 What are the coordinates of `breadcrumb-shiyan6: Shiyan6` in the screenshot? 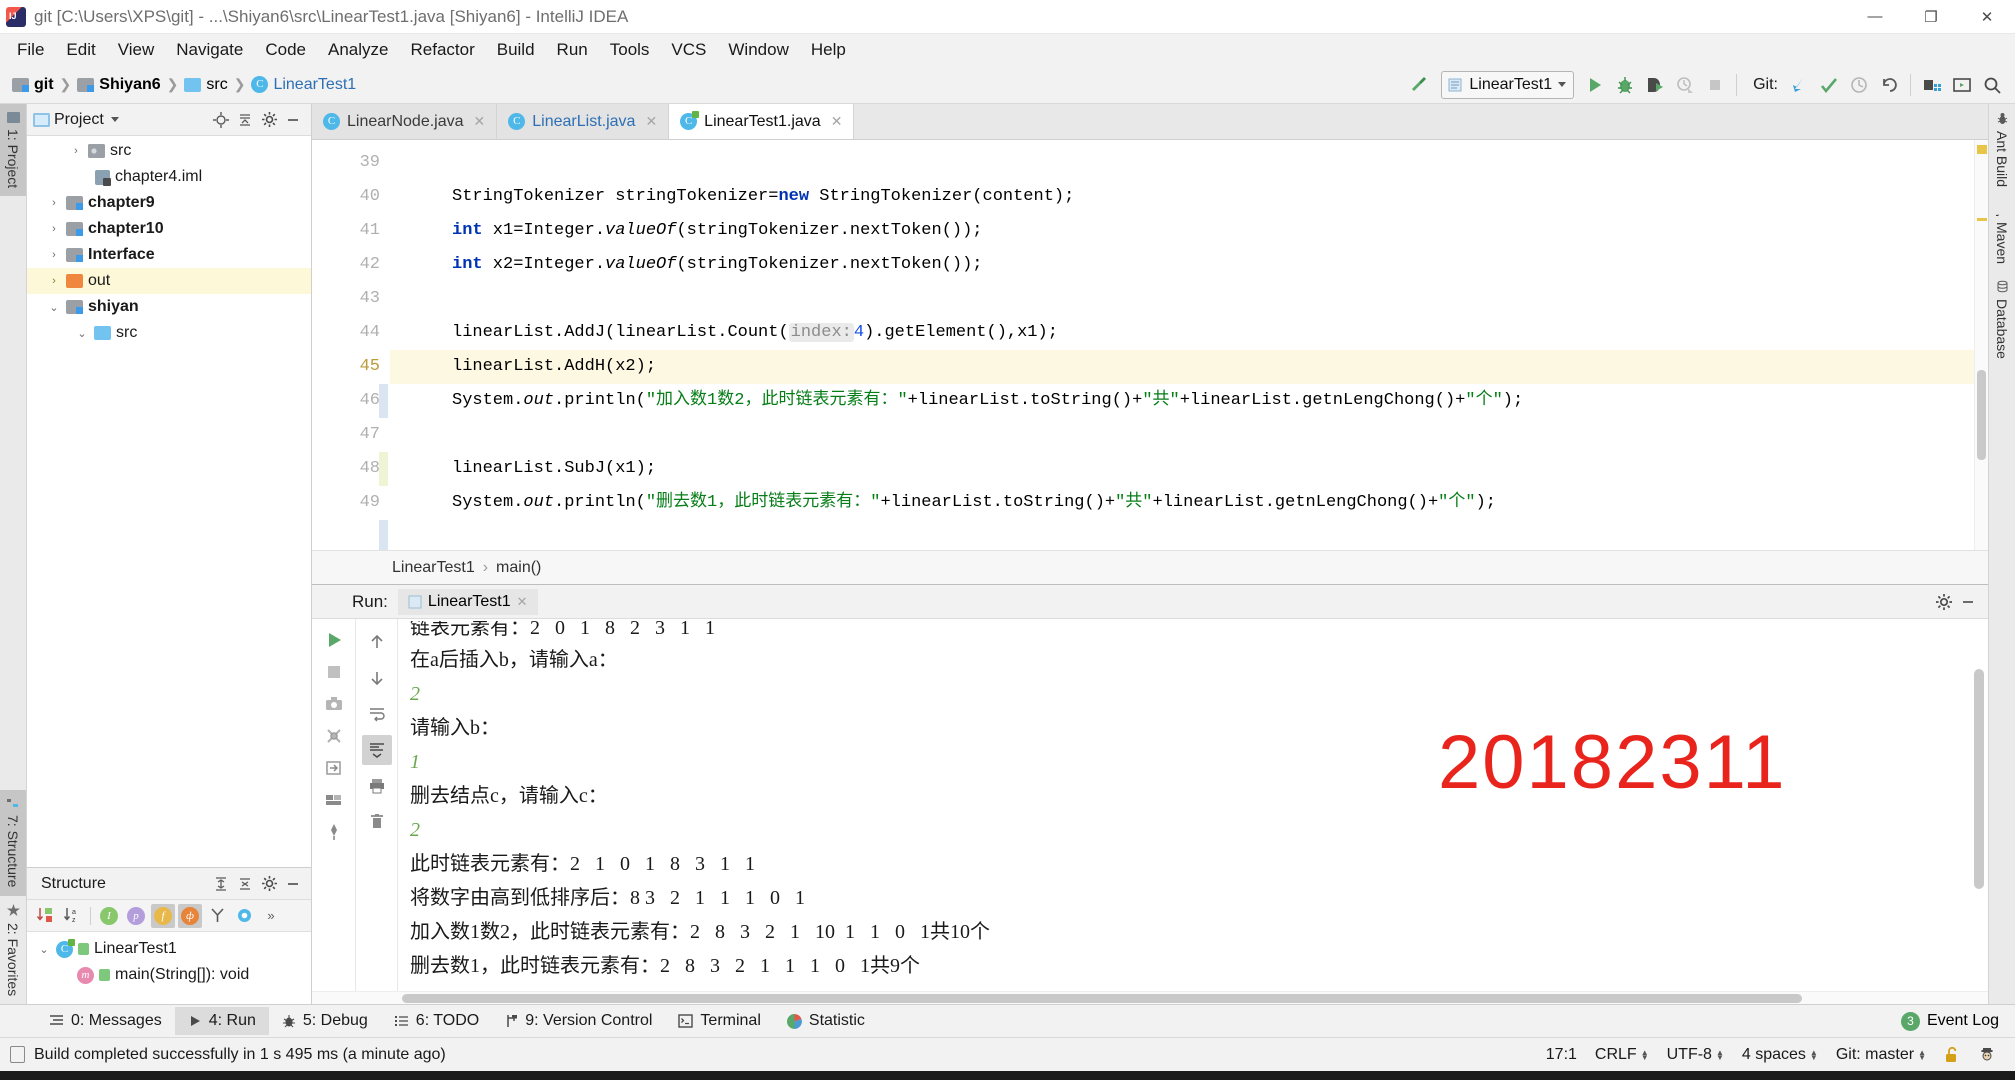 It's located at (118, 85).